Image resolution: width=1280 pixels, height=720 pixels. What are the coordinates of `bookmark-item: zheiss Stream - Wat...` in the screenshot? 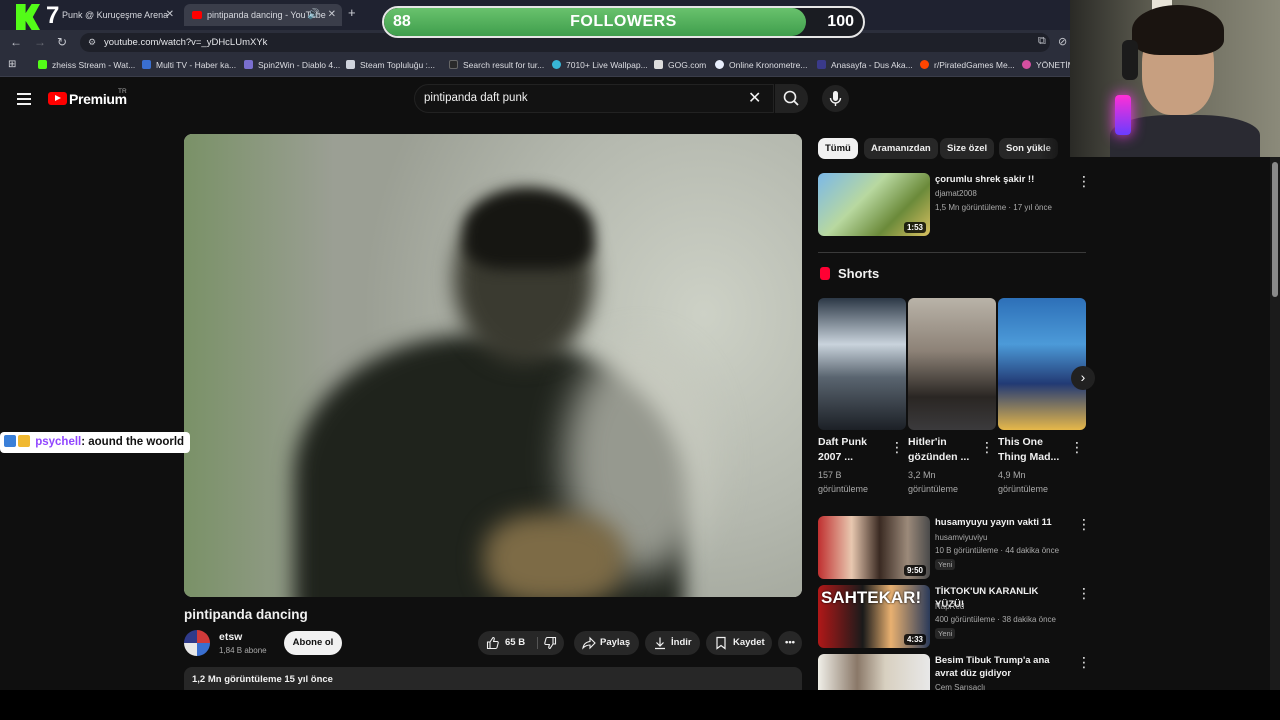 It's located at (86, 65).